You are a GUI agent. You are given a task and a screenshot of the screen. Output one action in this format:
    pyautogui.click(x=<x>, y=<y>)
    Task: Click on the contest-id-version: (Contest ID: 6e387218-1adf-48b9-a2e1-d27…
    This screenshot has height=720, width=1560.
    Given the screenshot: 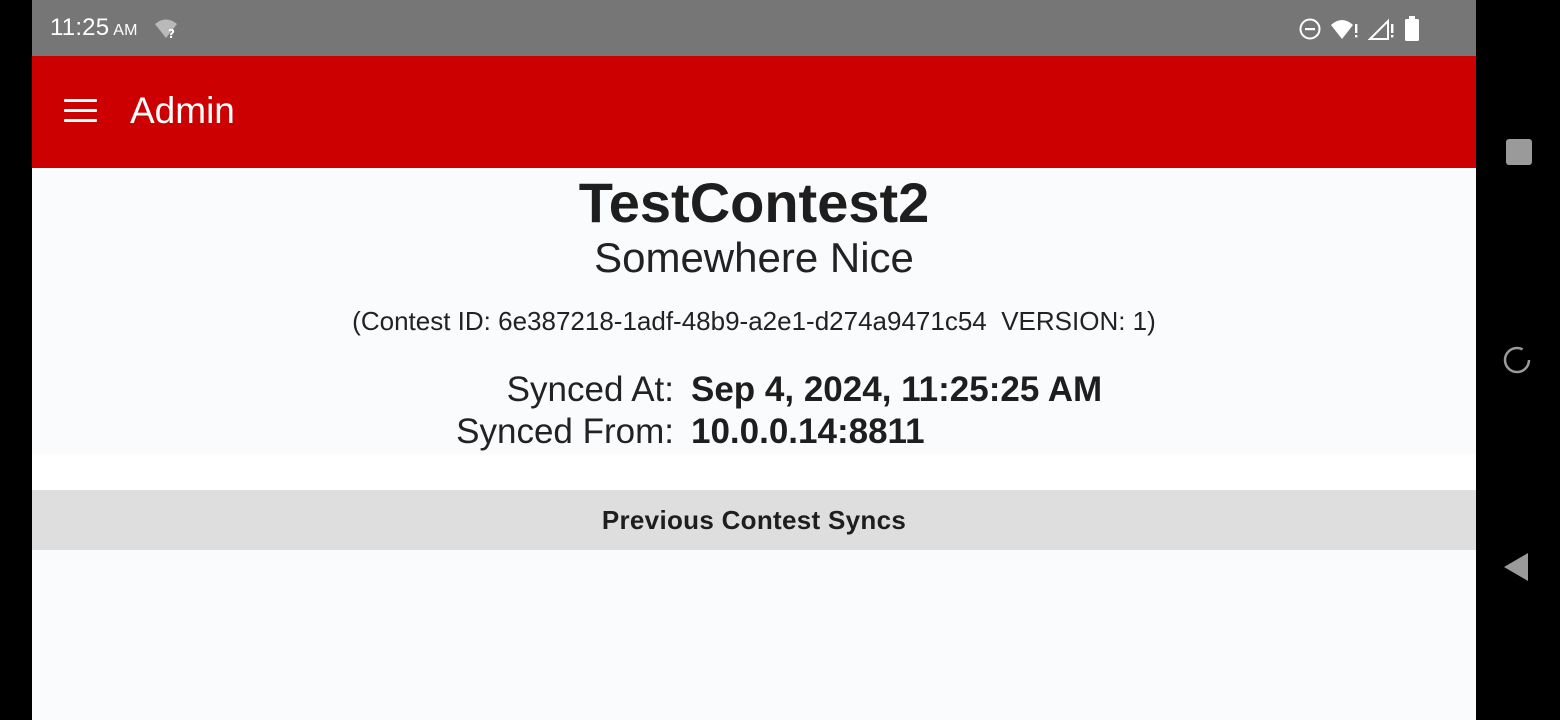 What is the action you would take?
    pyautogui.click(x=754, y=321)
    